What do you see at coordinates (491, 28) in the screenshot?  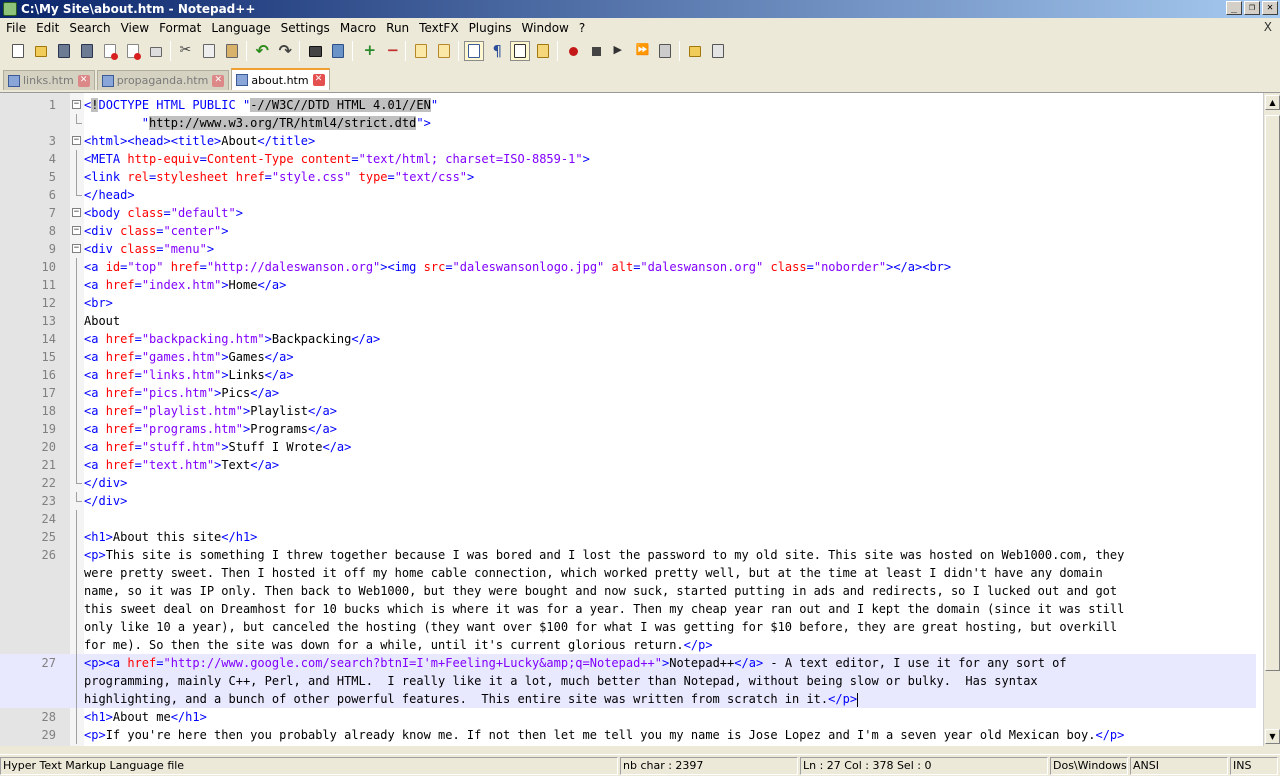 I see `menu-plugins: Plugins` at bounding box center [491, 28].